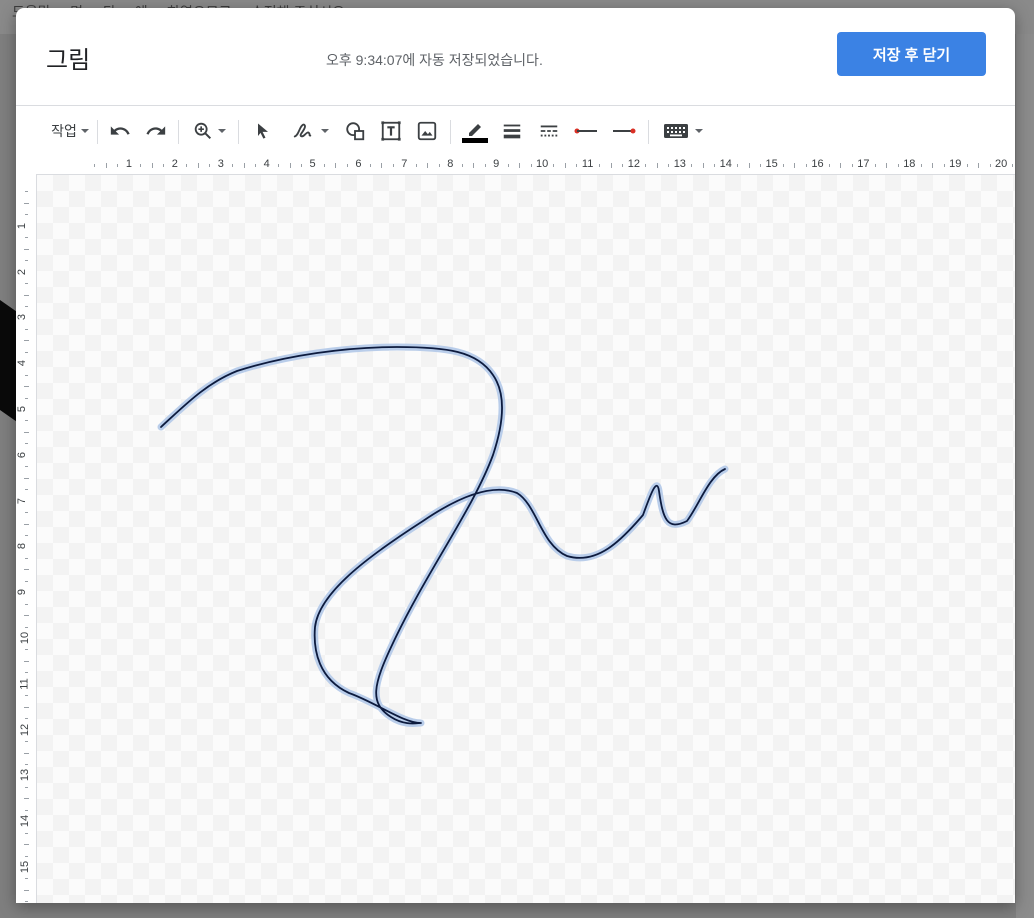 This screenshot has height=918, width=1034. I want to click on input-tools-button, so click(683, 131).